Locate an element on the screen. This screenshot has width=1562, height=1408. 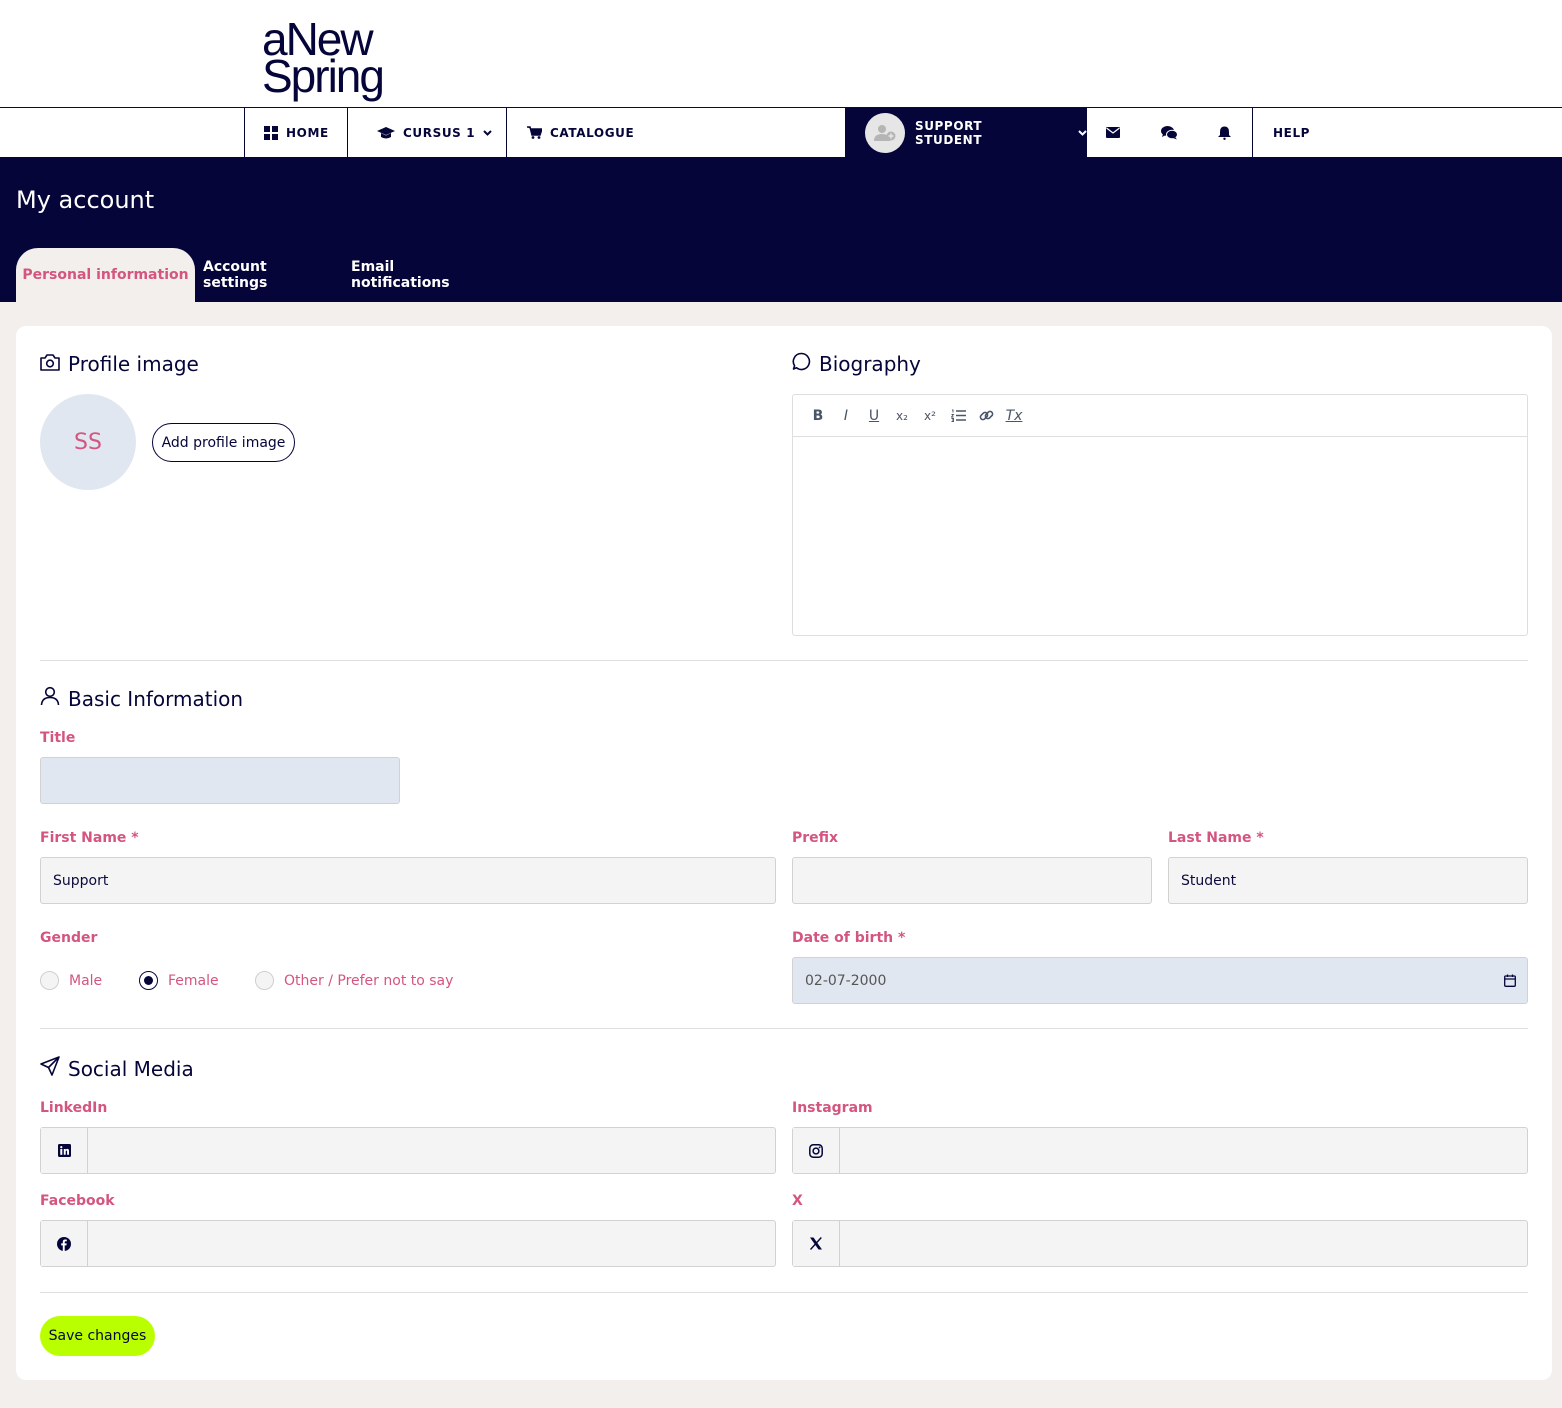
tab-account-settings: Account settings is located at coordinates (269, 275).